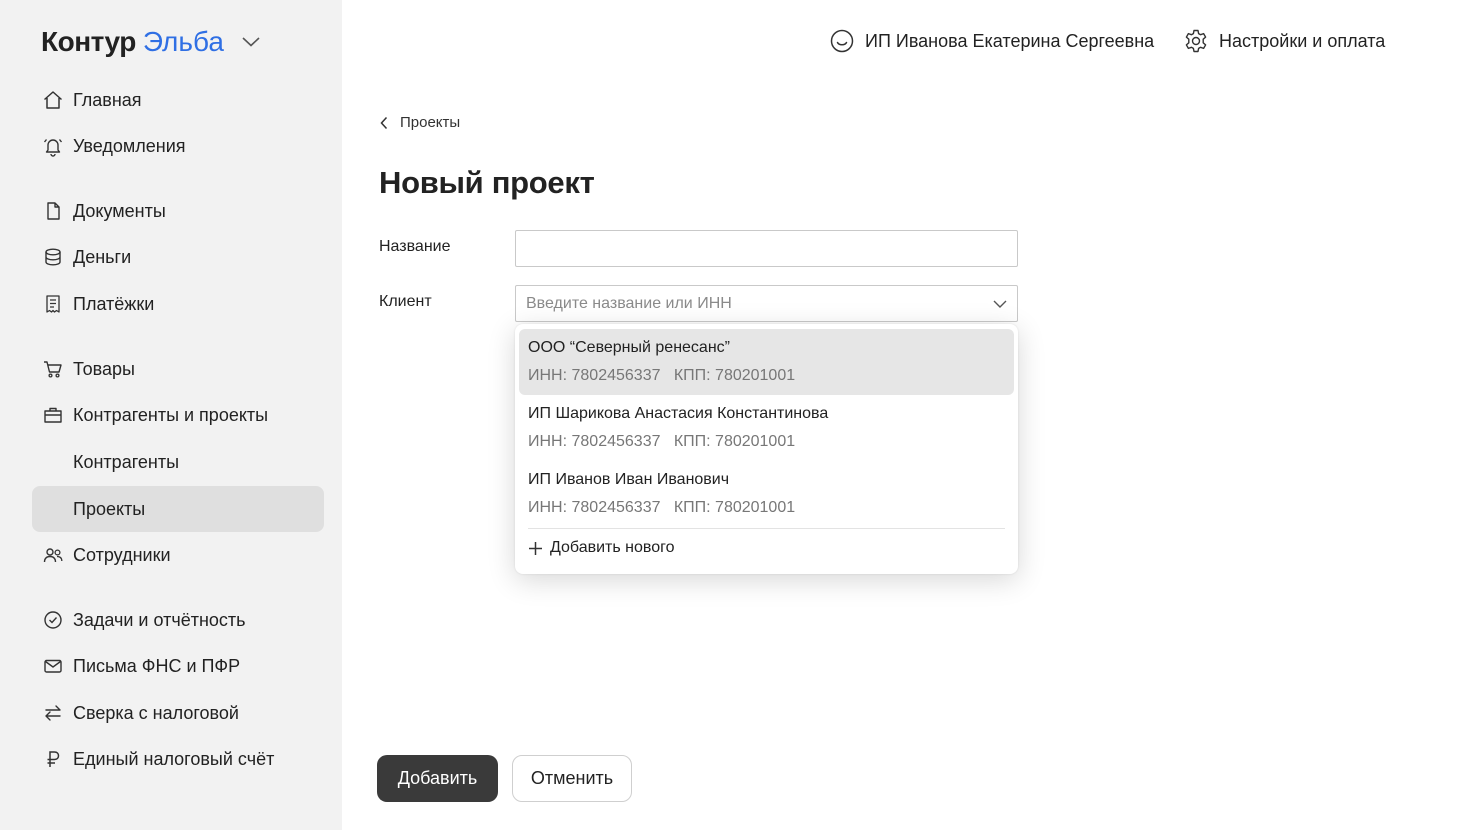 This screenshot has height=830, width=1460. I want to click on sidebar-item-label: Платёжки, so click(114, 303).